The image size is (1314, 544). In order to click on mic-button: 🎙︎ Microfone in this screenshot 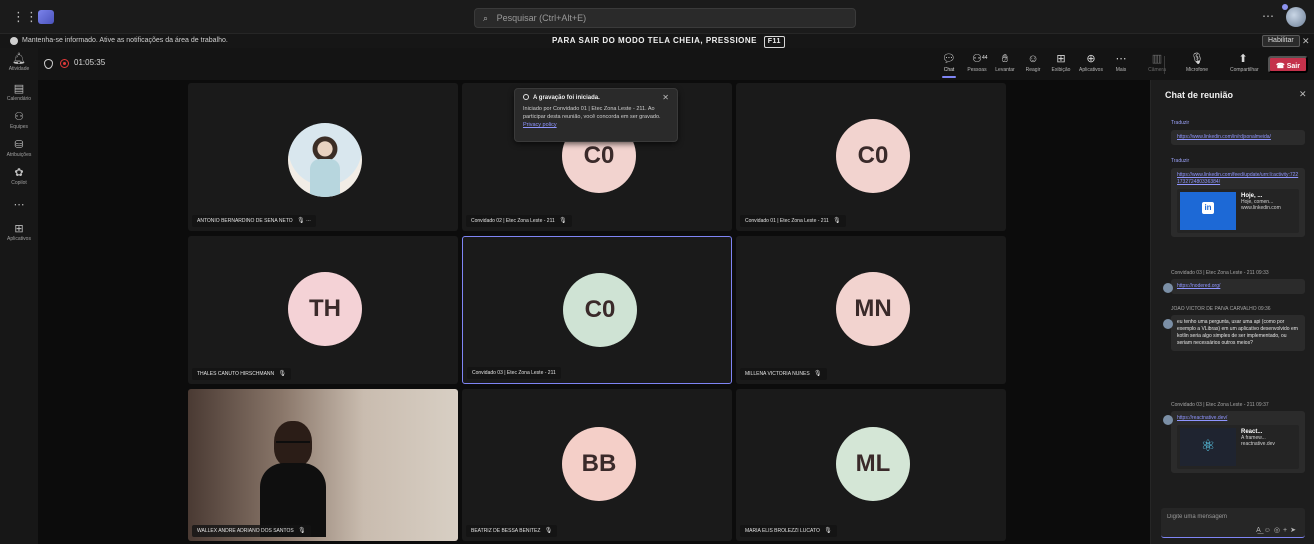, I will do `click(1197, 65)`.